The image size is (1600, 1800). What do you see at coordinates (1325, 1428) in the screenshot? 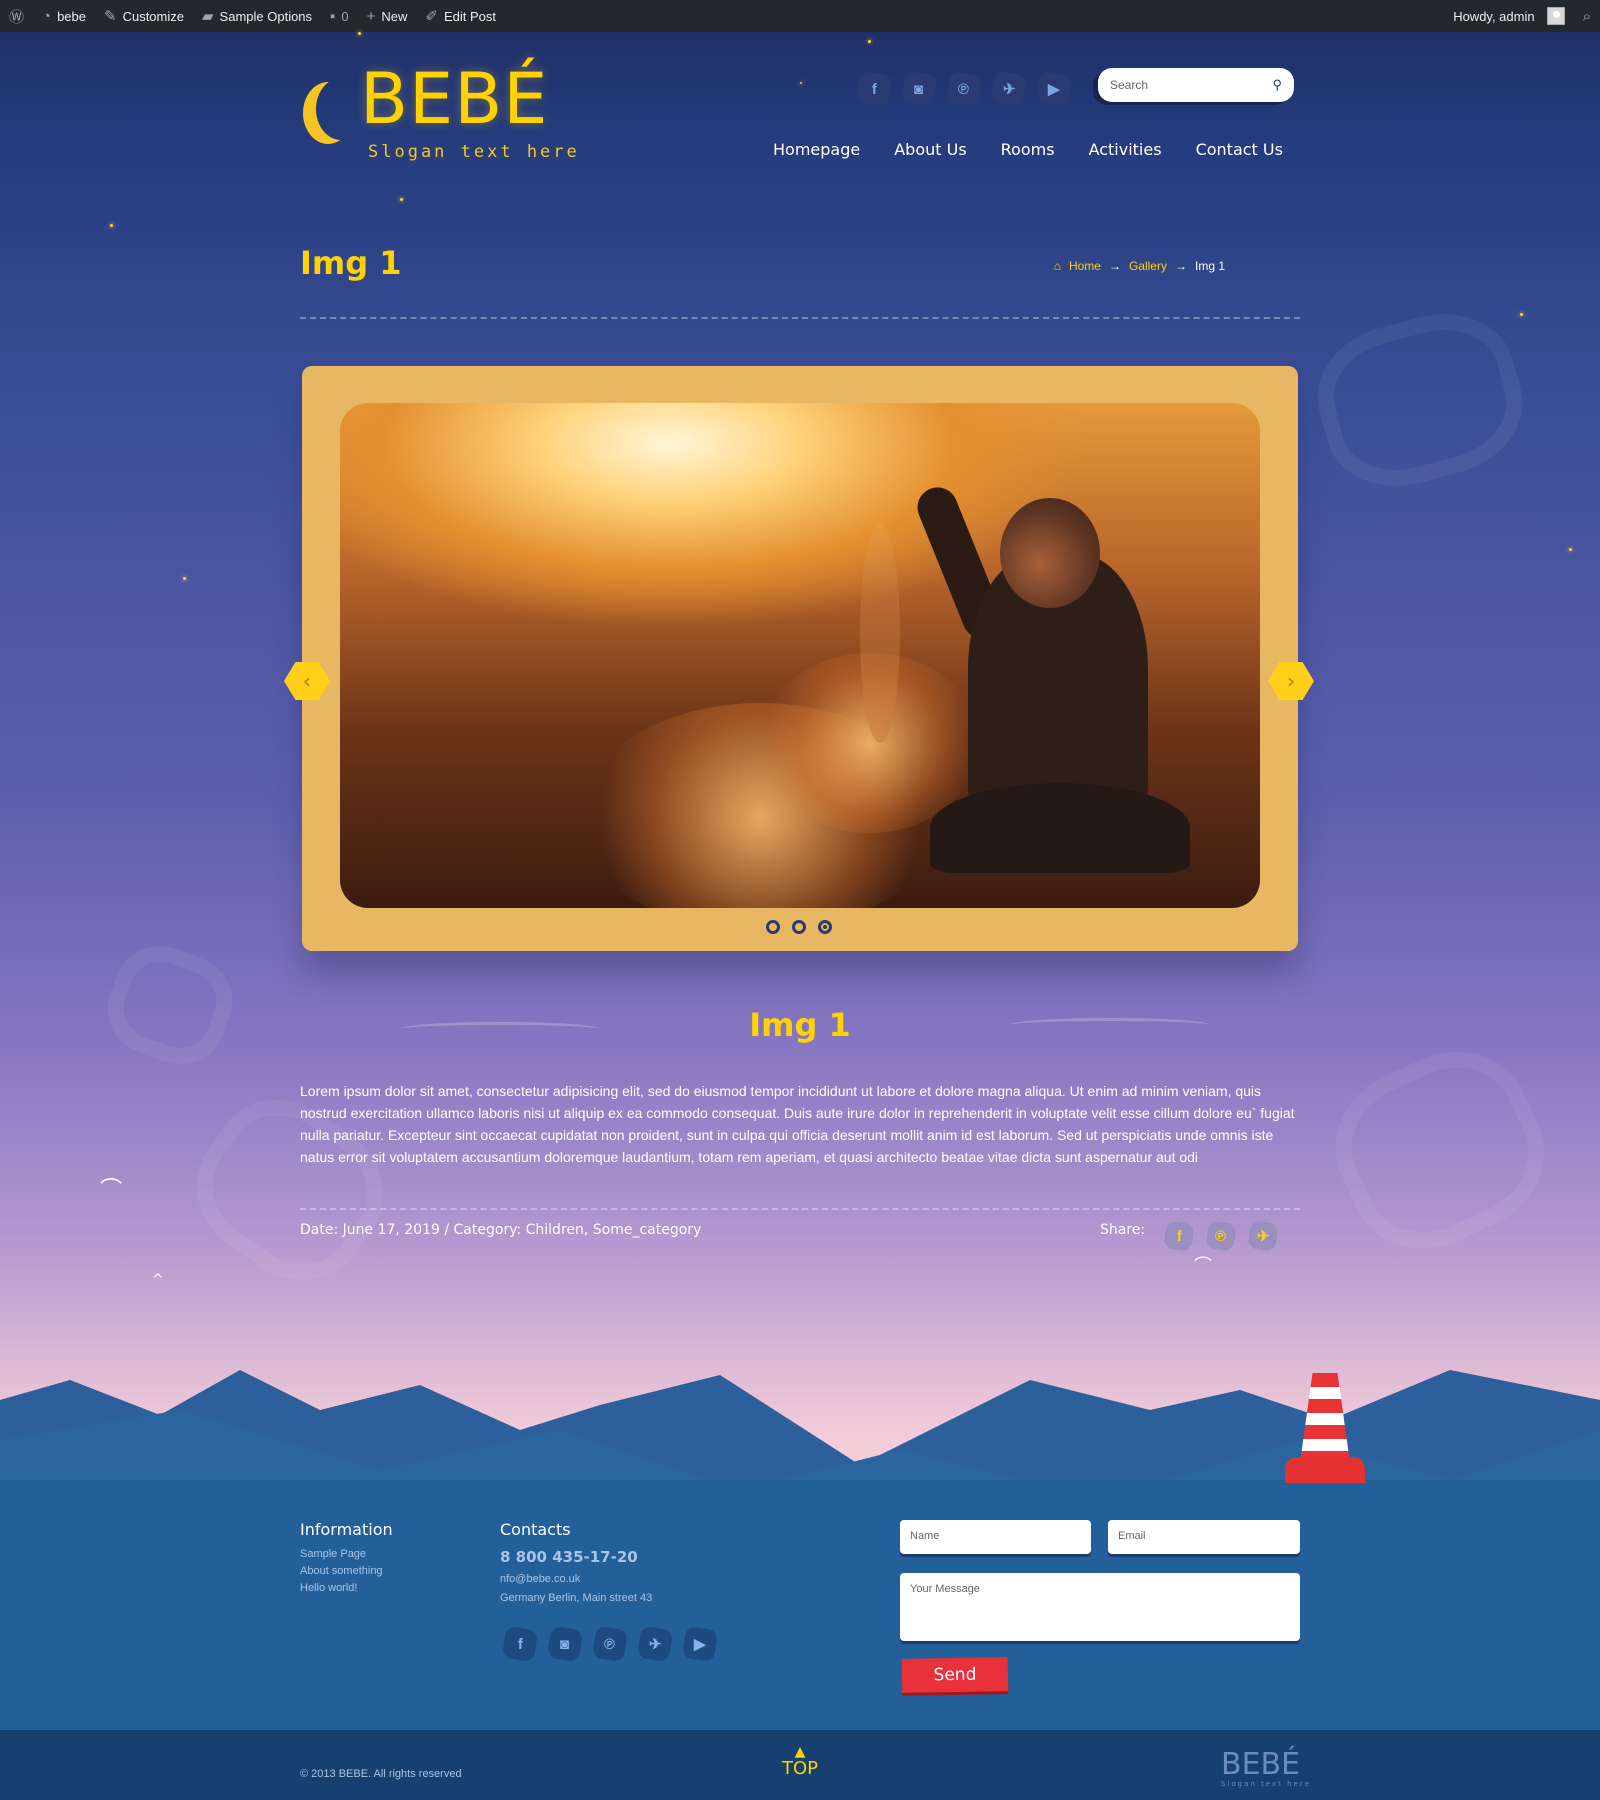
I see `lighthouse-decoration` at bounding box center [1325, 1428].